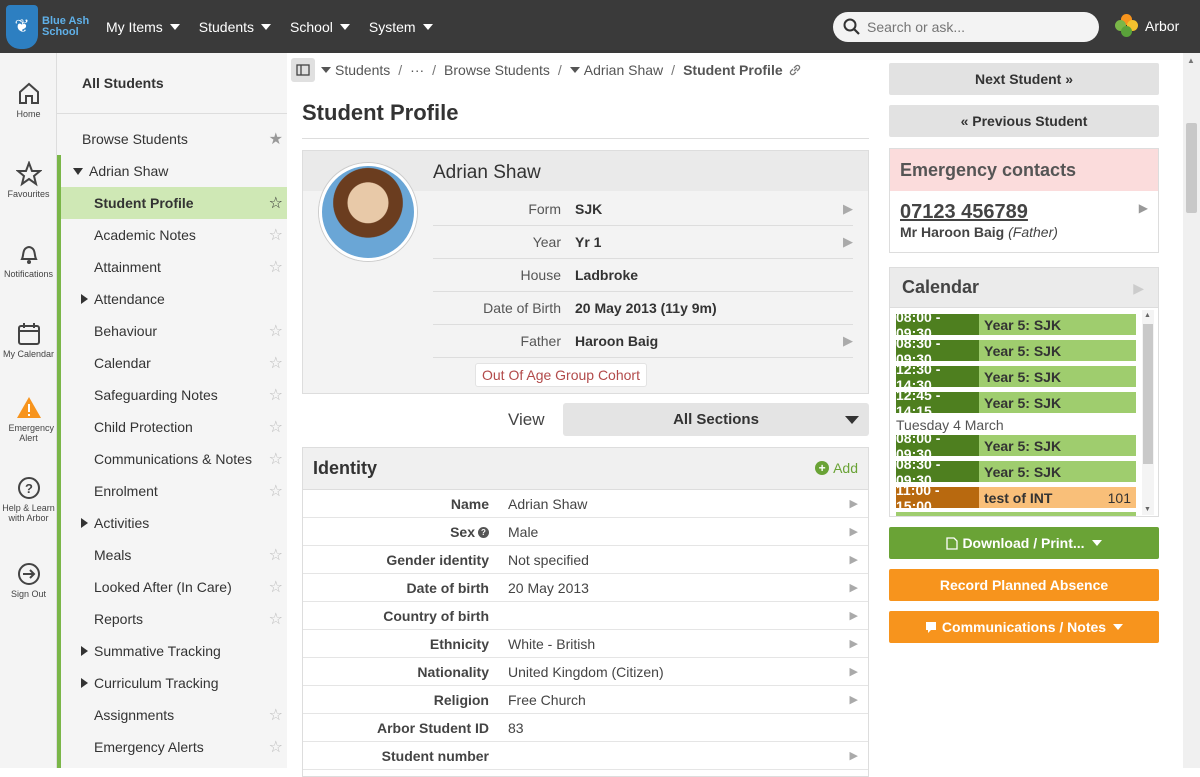 The image size is (1200, 777). What do you see at coordinates (172, 427) in the screenshot?
I see `sidebar-item-child-protection: Child Protection ☆` at bounding box center [172, 427].